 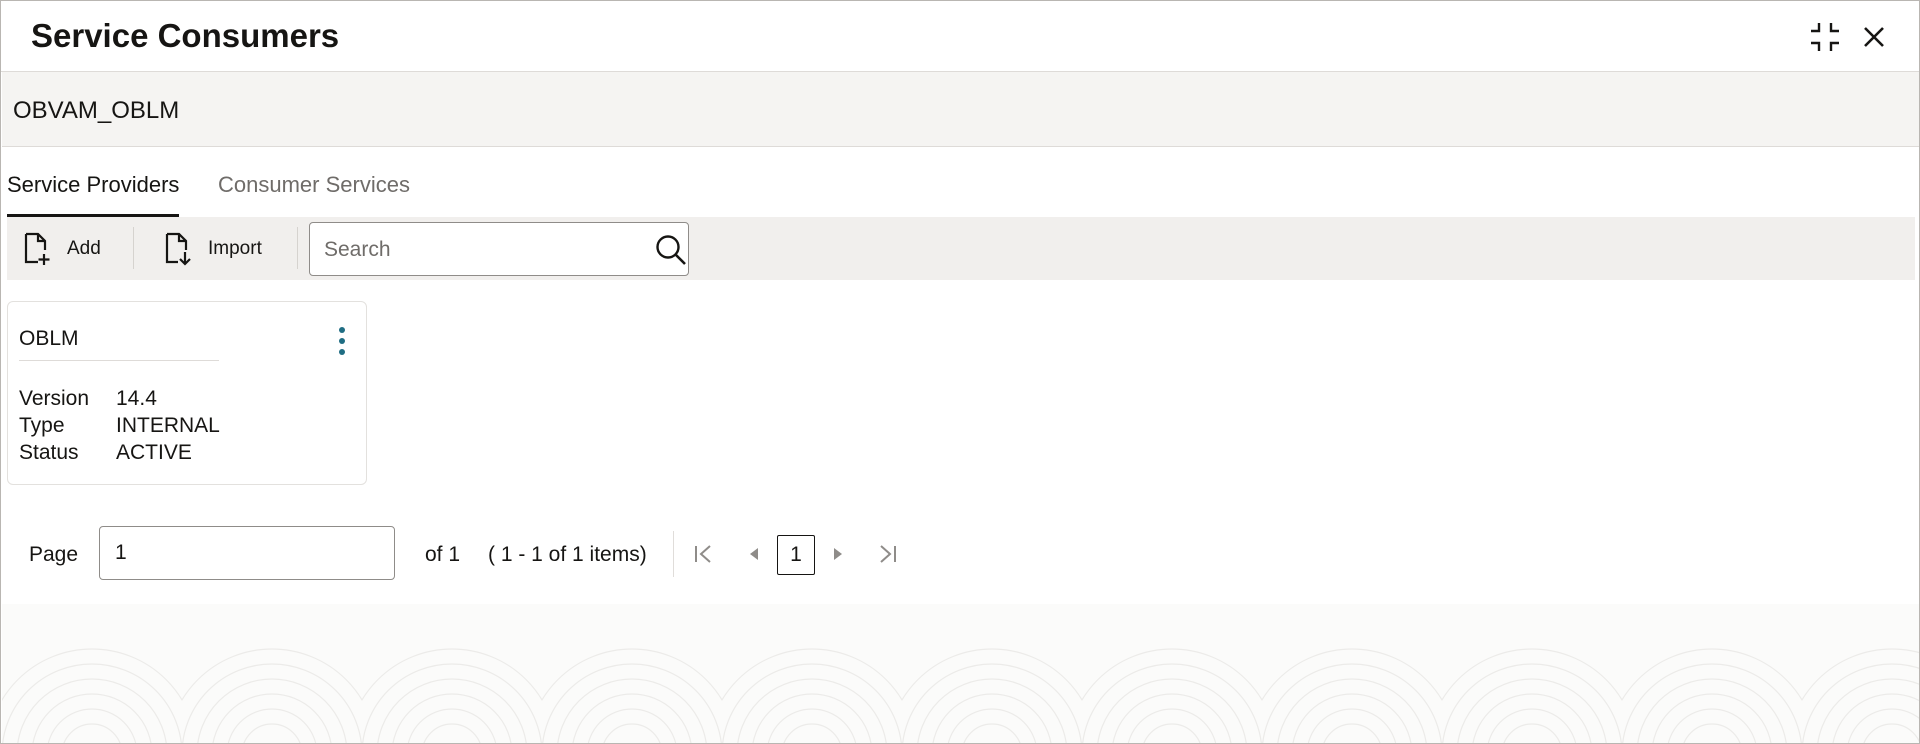 What do you see at coordinates (154, 452) in the screenshot?
I see `property-value: ACTIVE` at bounding box center [154, 452].